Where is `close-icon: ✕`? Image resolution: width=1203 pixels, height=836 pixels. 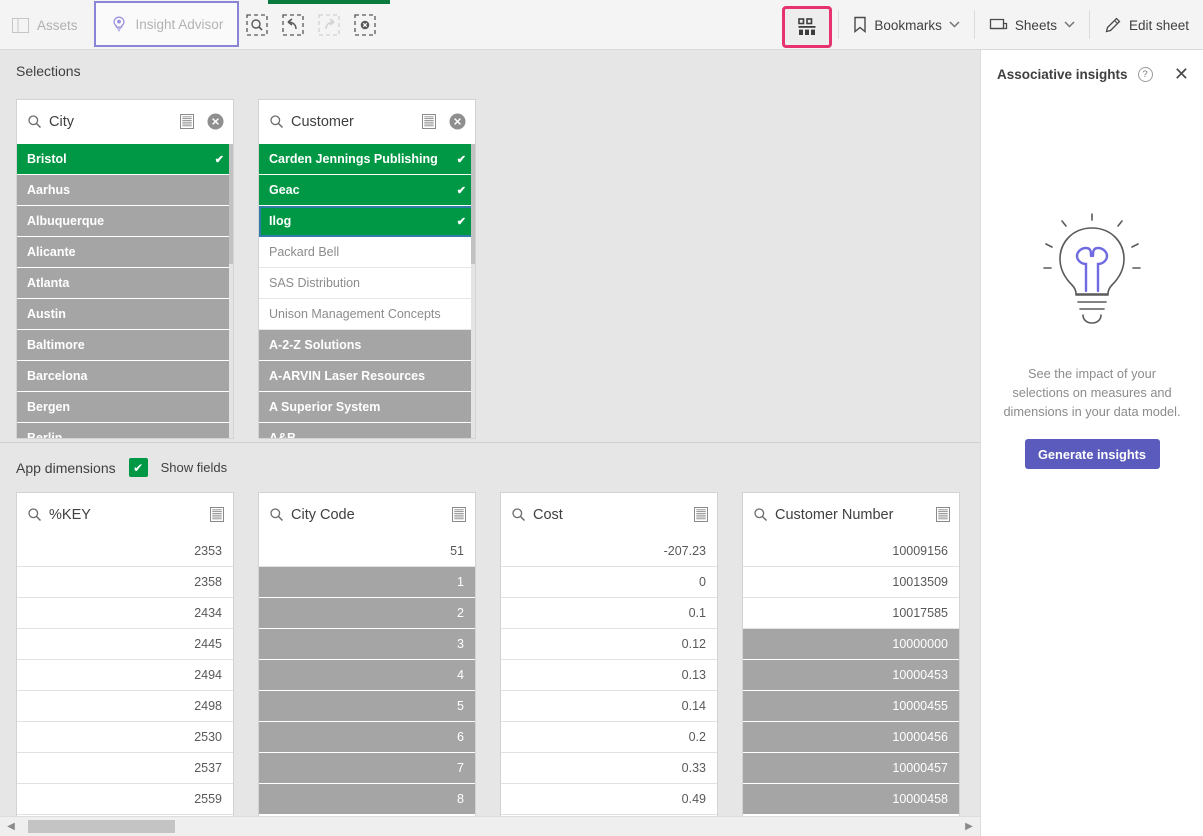
close-icon: ✕ is located at coordinates (1181, 74).